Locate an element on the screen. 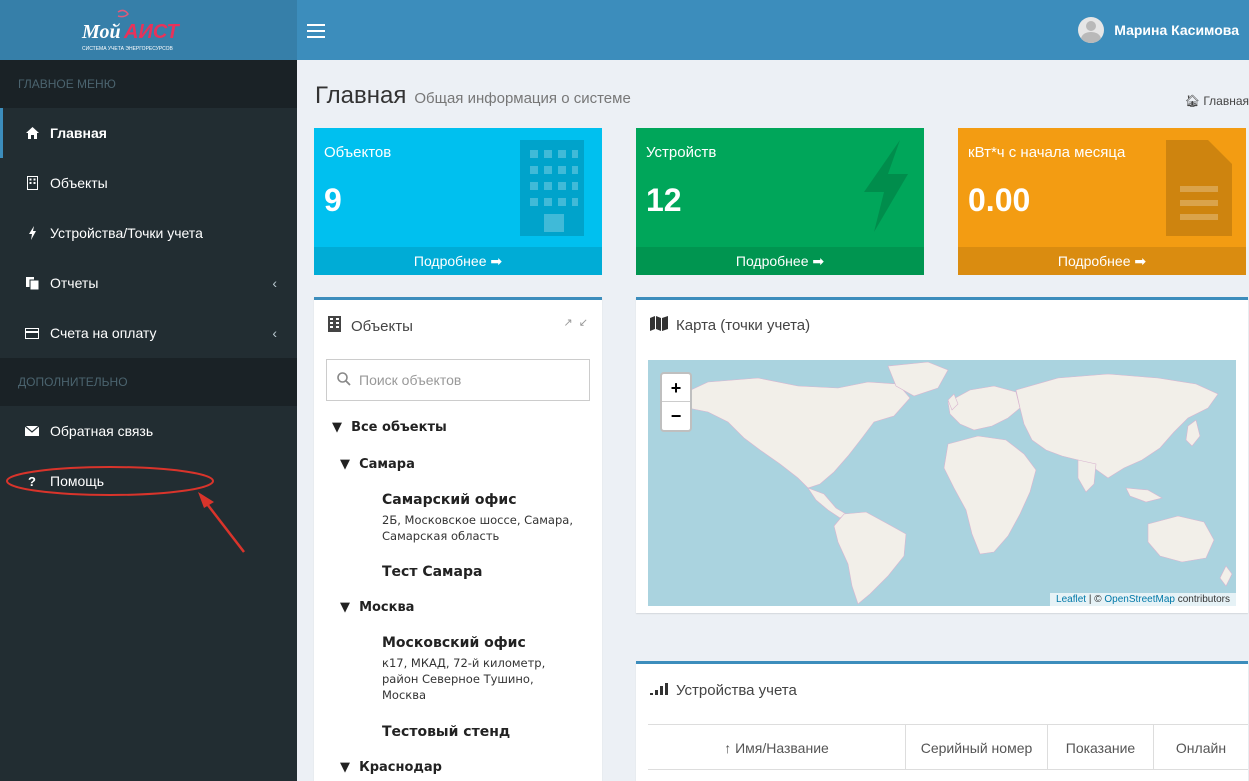  zoom-in-button: + is located at coordinates (676, 388).